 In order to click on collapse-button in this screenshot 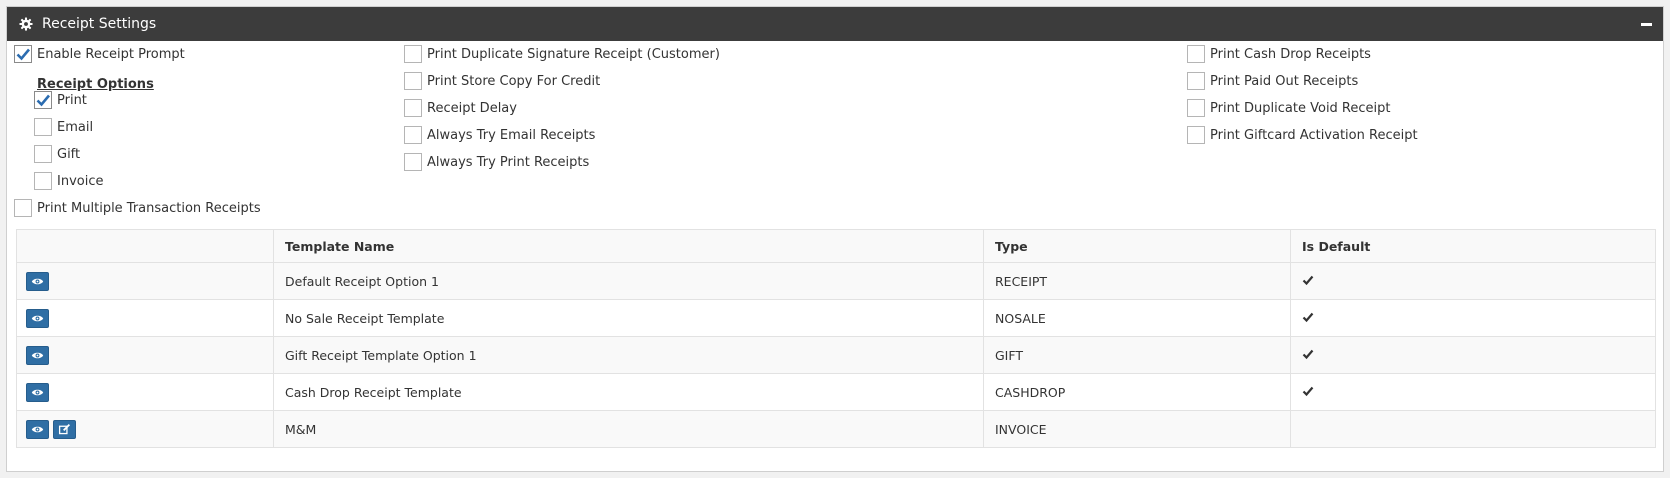, I will do `click(1646, 24)`.